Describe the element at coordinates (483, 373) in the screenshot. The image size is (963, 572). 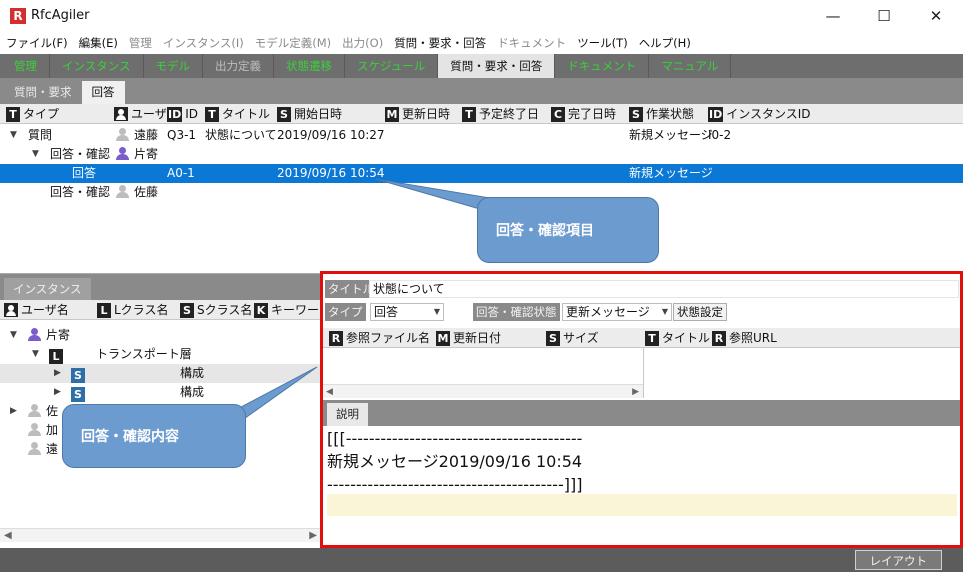
I see `file-list-left: ◀ ▶` at that location.